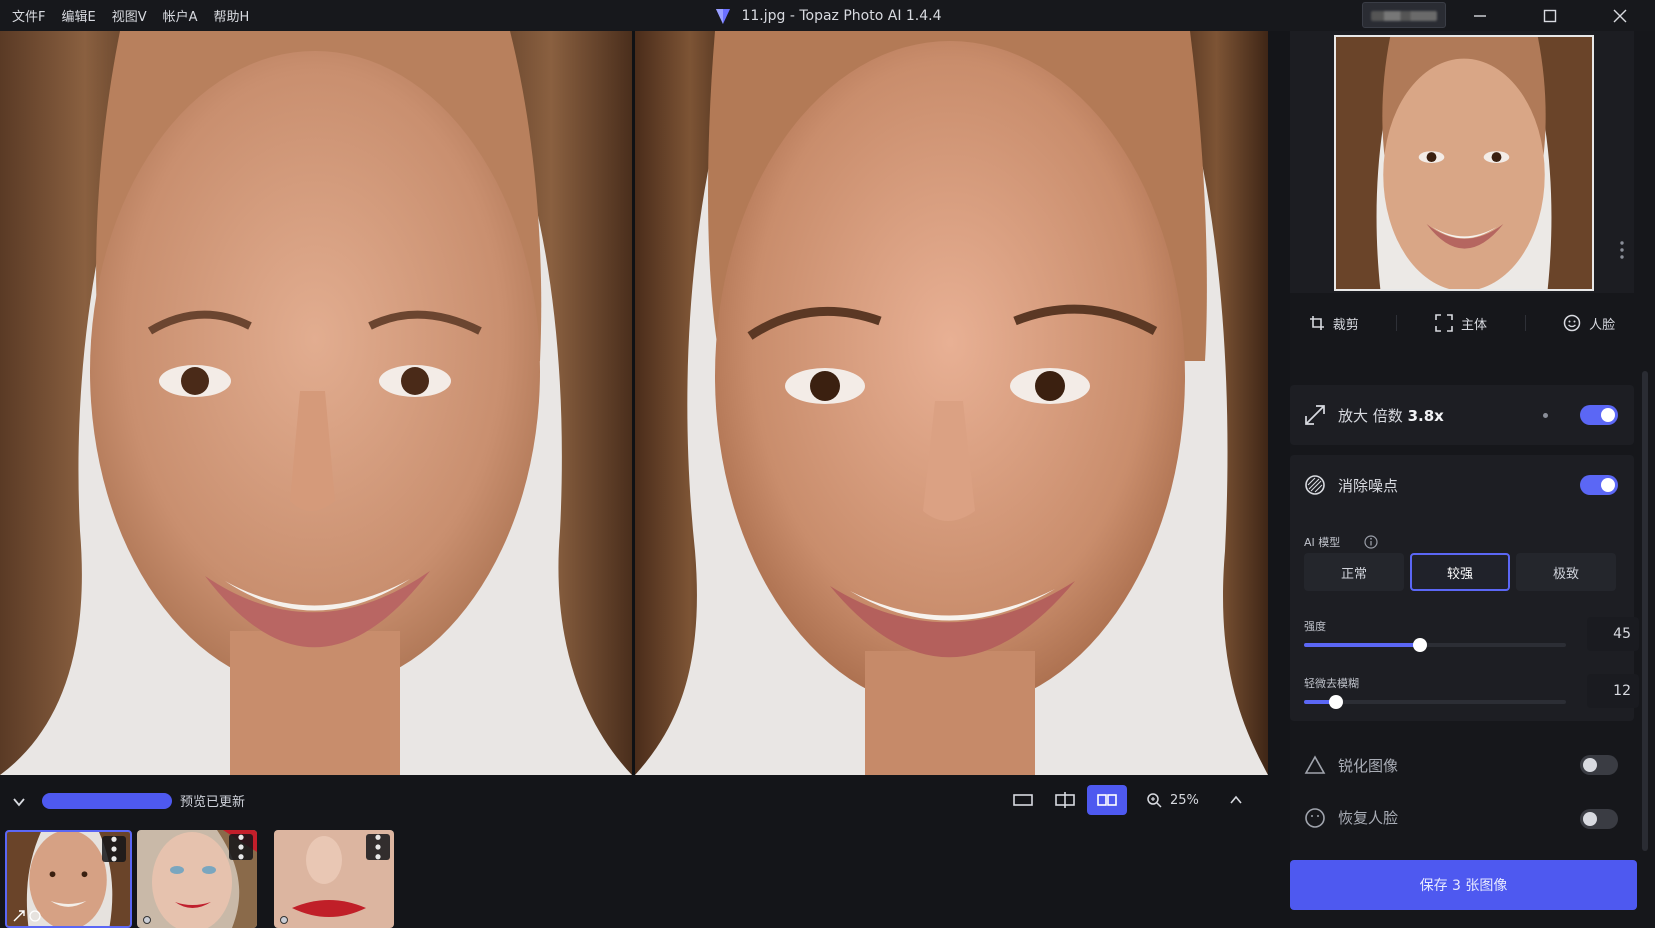  I want to click on upscale-header: 放大 倍数 3.8x, so click(1462, 415).